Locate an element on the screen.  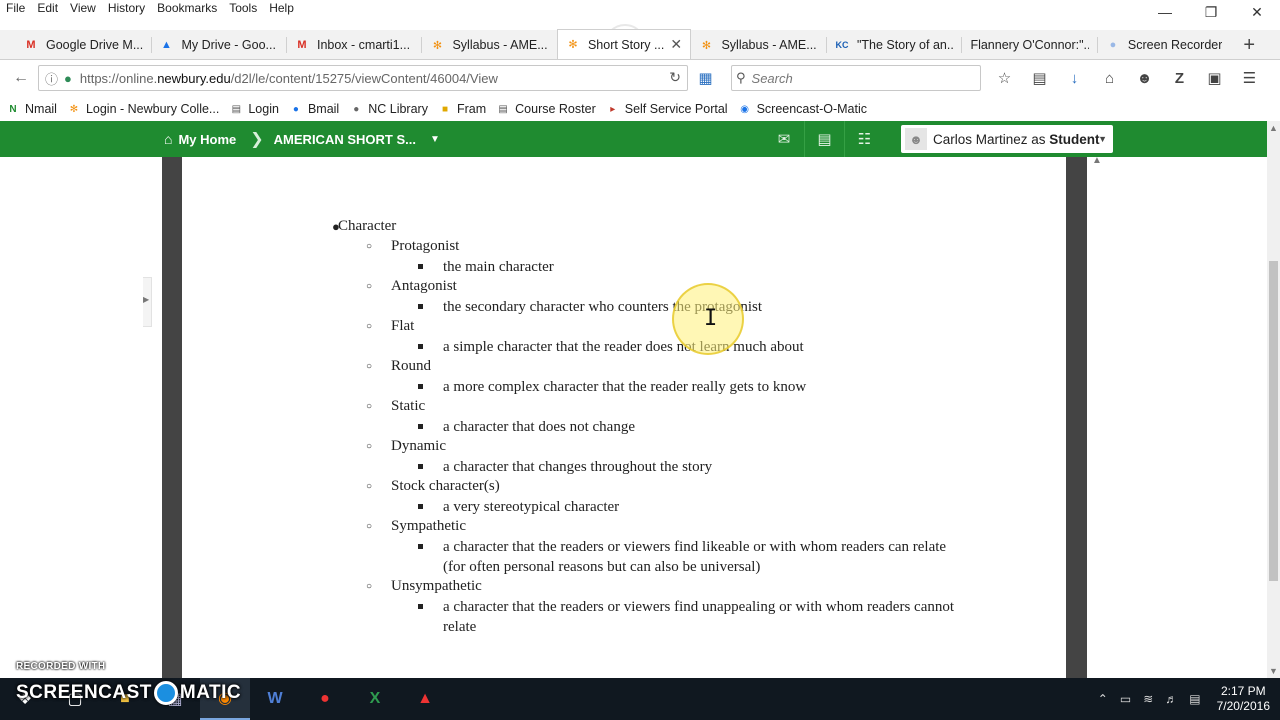
battery-icon: ▭ is located at coordinates (1125, 699).